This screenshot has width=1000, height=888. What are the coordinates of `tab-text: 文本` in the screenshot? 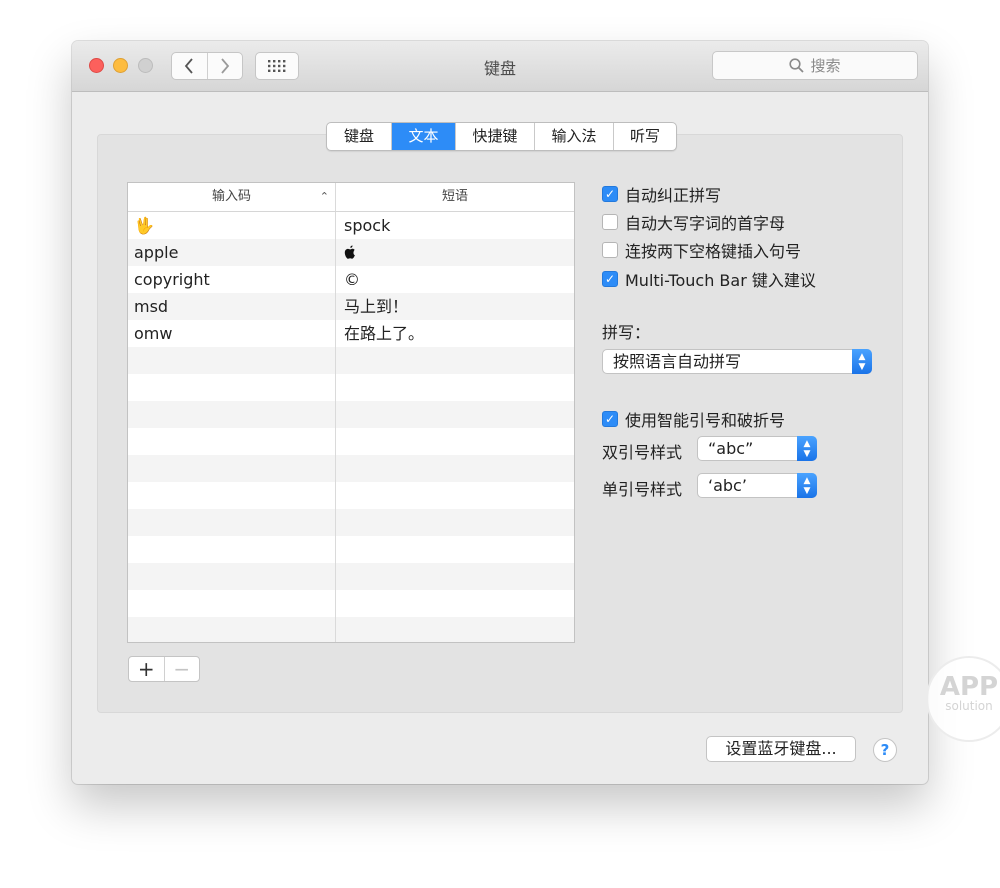 It's located at (423, 136).